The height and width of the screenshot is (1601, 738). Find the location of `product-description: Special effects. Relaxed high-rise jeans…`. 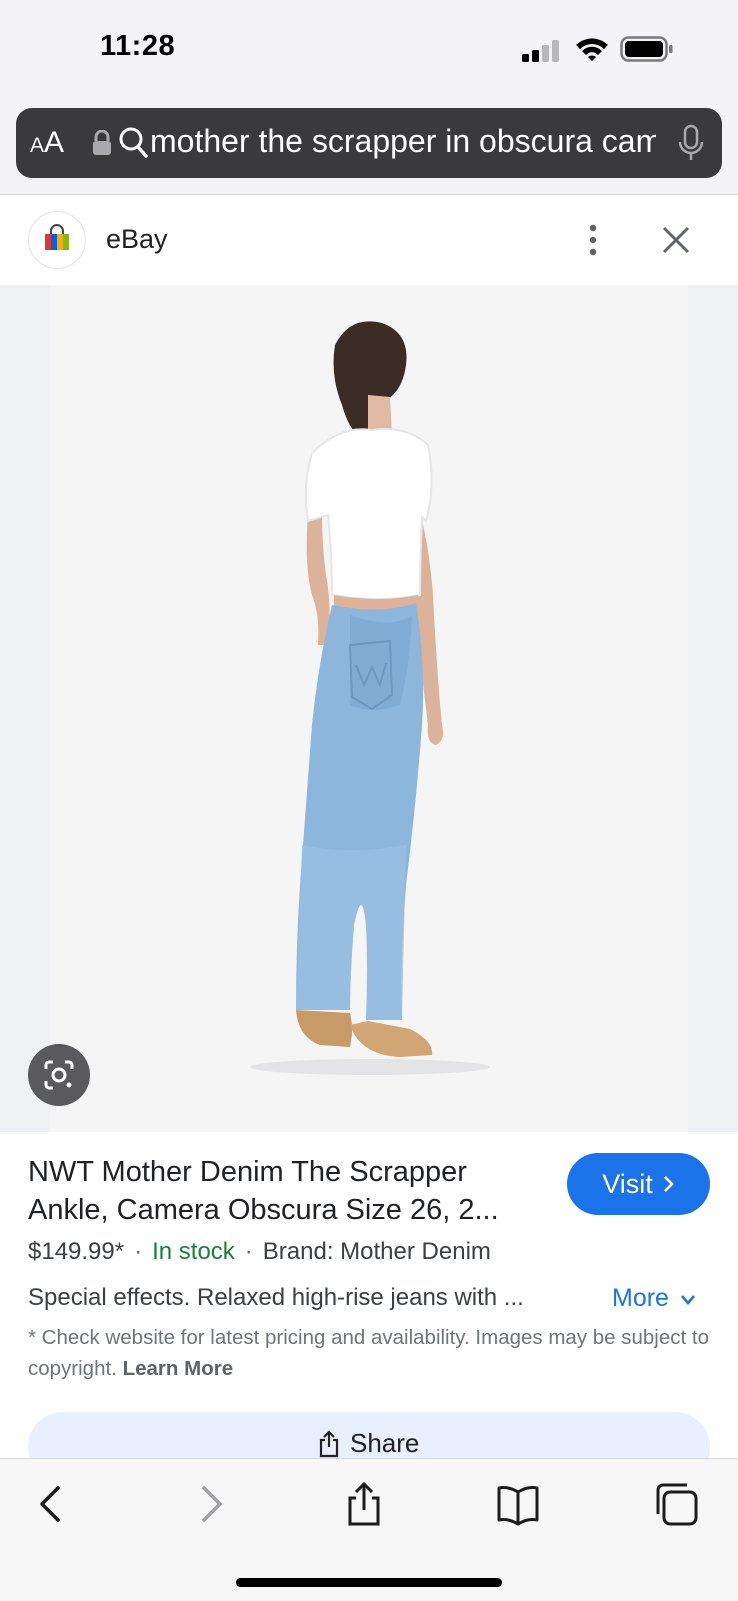

product-description: Special effects. Relaxed high-rise jeans… is located at coordinates (276, 1297).